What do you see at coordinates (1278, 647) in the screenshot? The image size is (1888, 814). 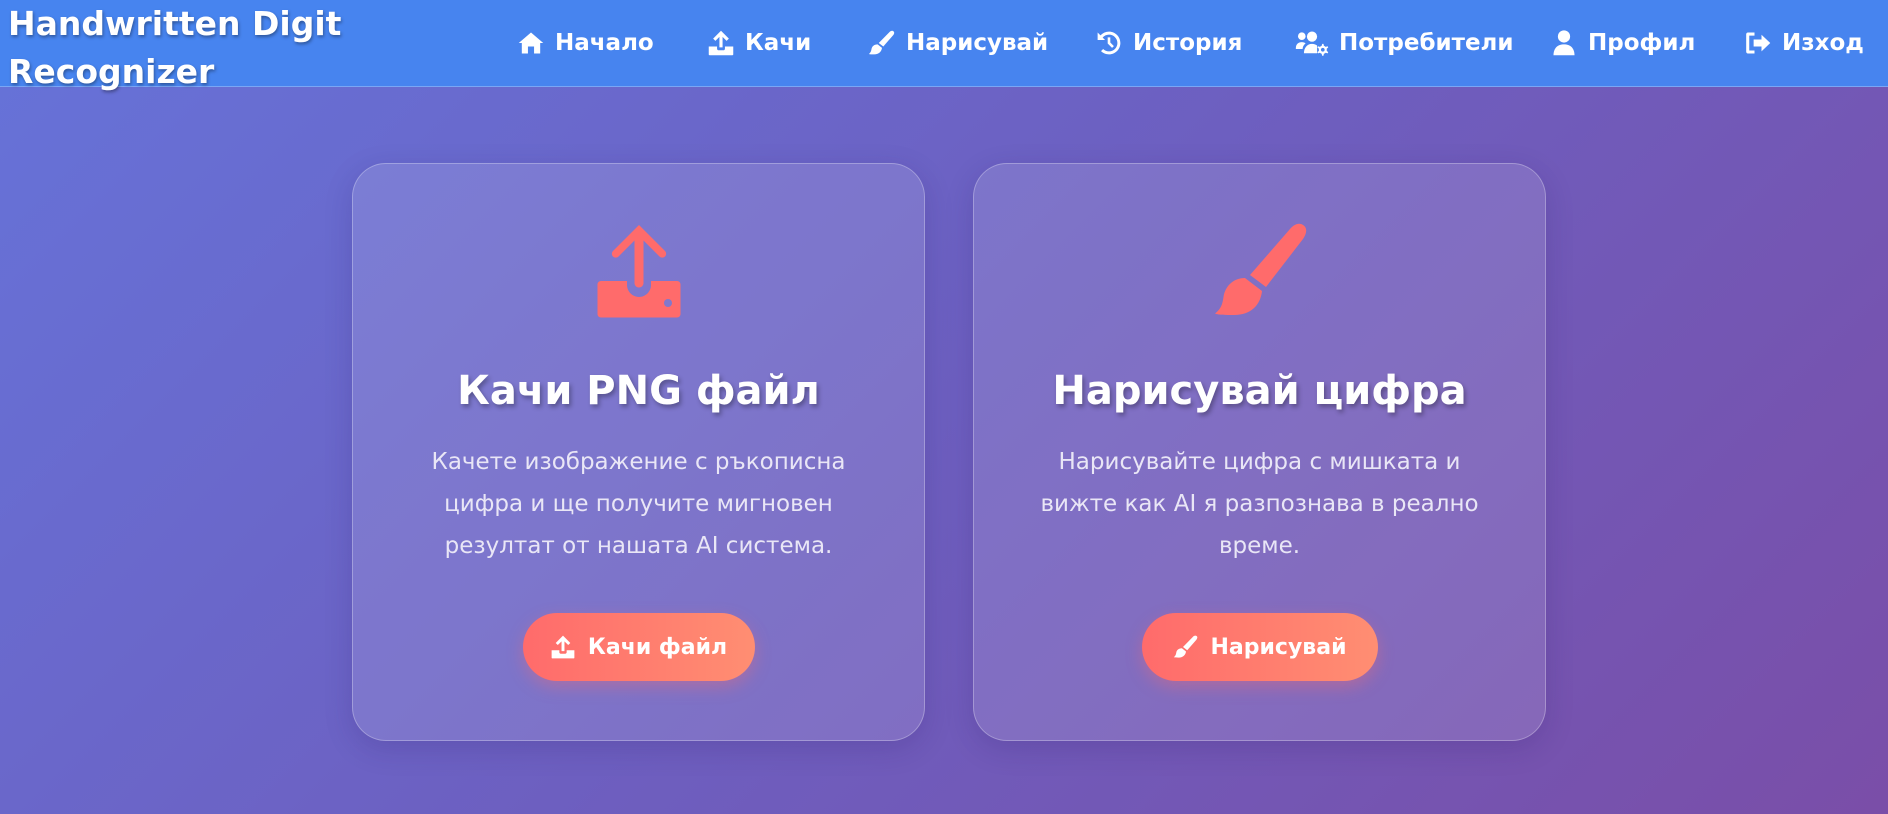 I see `draw-button-label: Нарисувай` at bounding box center [1278, 647].